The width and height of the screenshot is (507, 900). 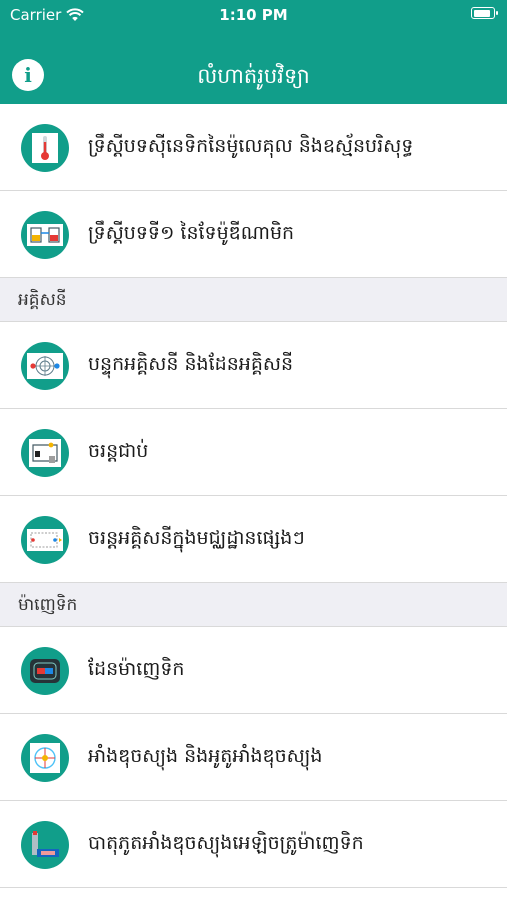 I want to click on list-item-label: អាំងឌុចស្យុង និងអូតូអាំងឌុចស្យុង, so click(x=205, y=756).